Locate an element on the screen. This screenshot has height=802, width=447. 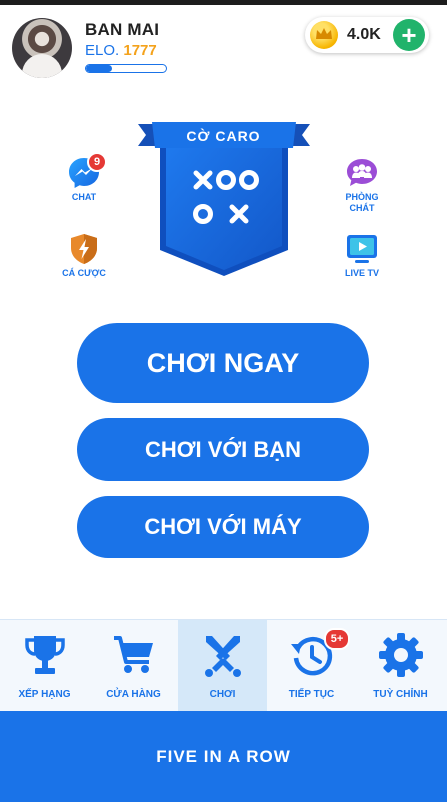
live-tv-button: LIVE TV is located at coordinates (362, 255).